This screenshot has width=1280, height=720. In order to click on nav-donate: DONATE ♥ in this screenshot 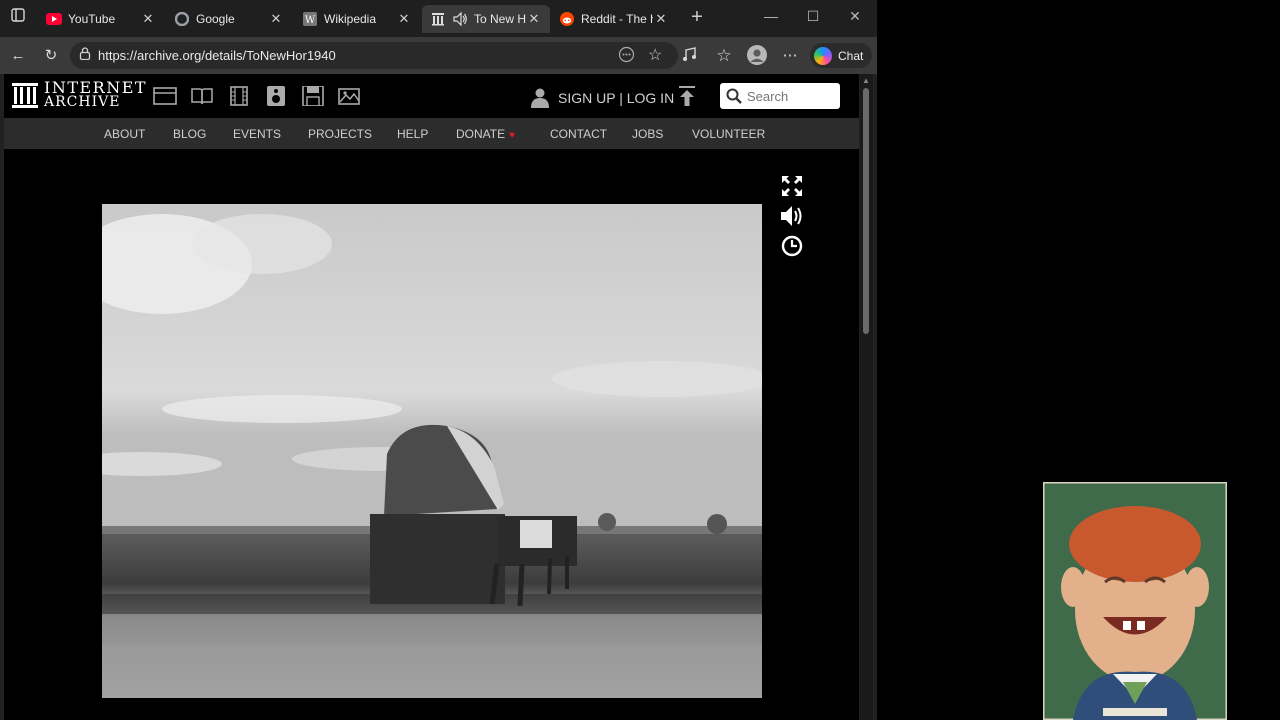, I will do `click(485, 134)`.